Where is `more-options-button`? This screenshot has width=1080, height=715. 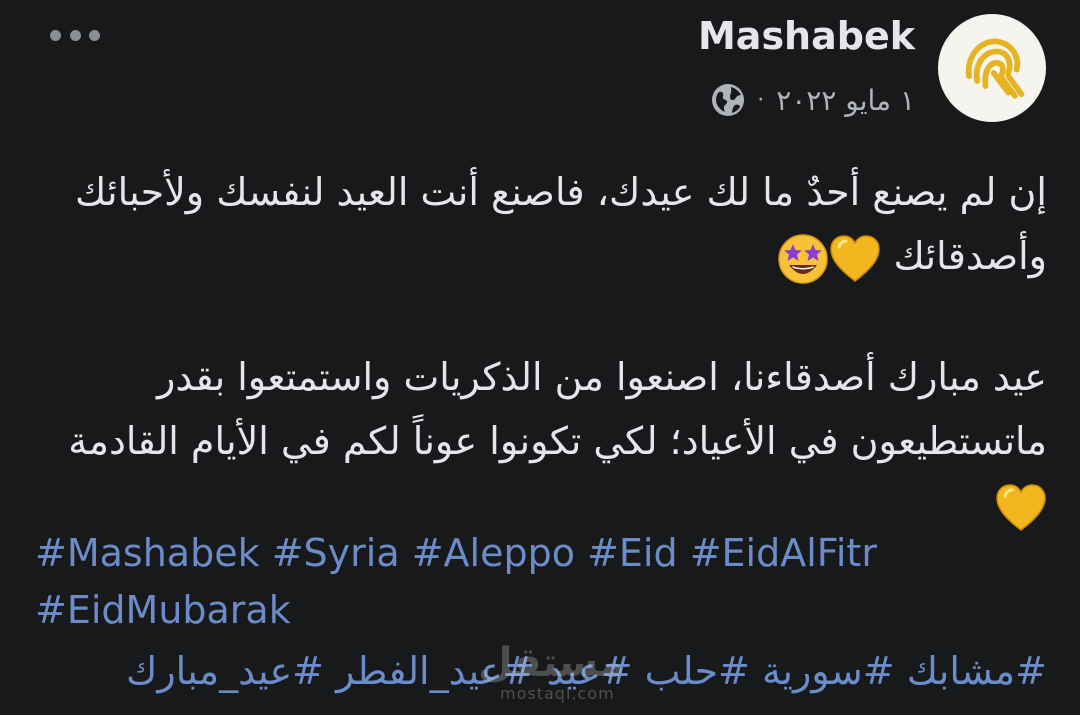
more-options-button is located at coordinates (75, 35).